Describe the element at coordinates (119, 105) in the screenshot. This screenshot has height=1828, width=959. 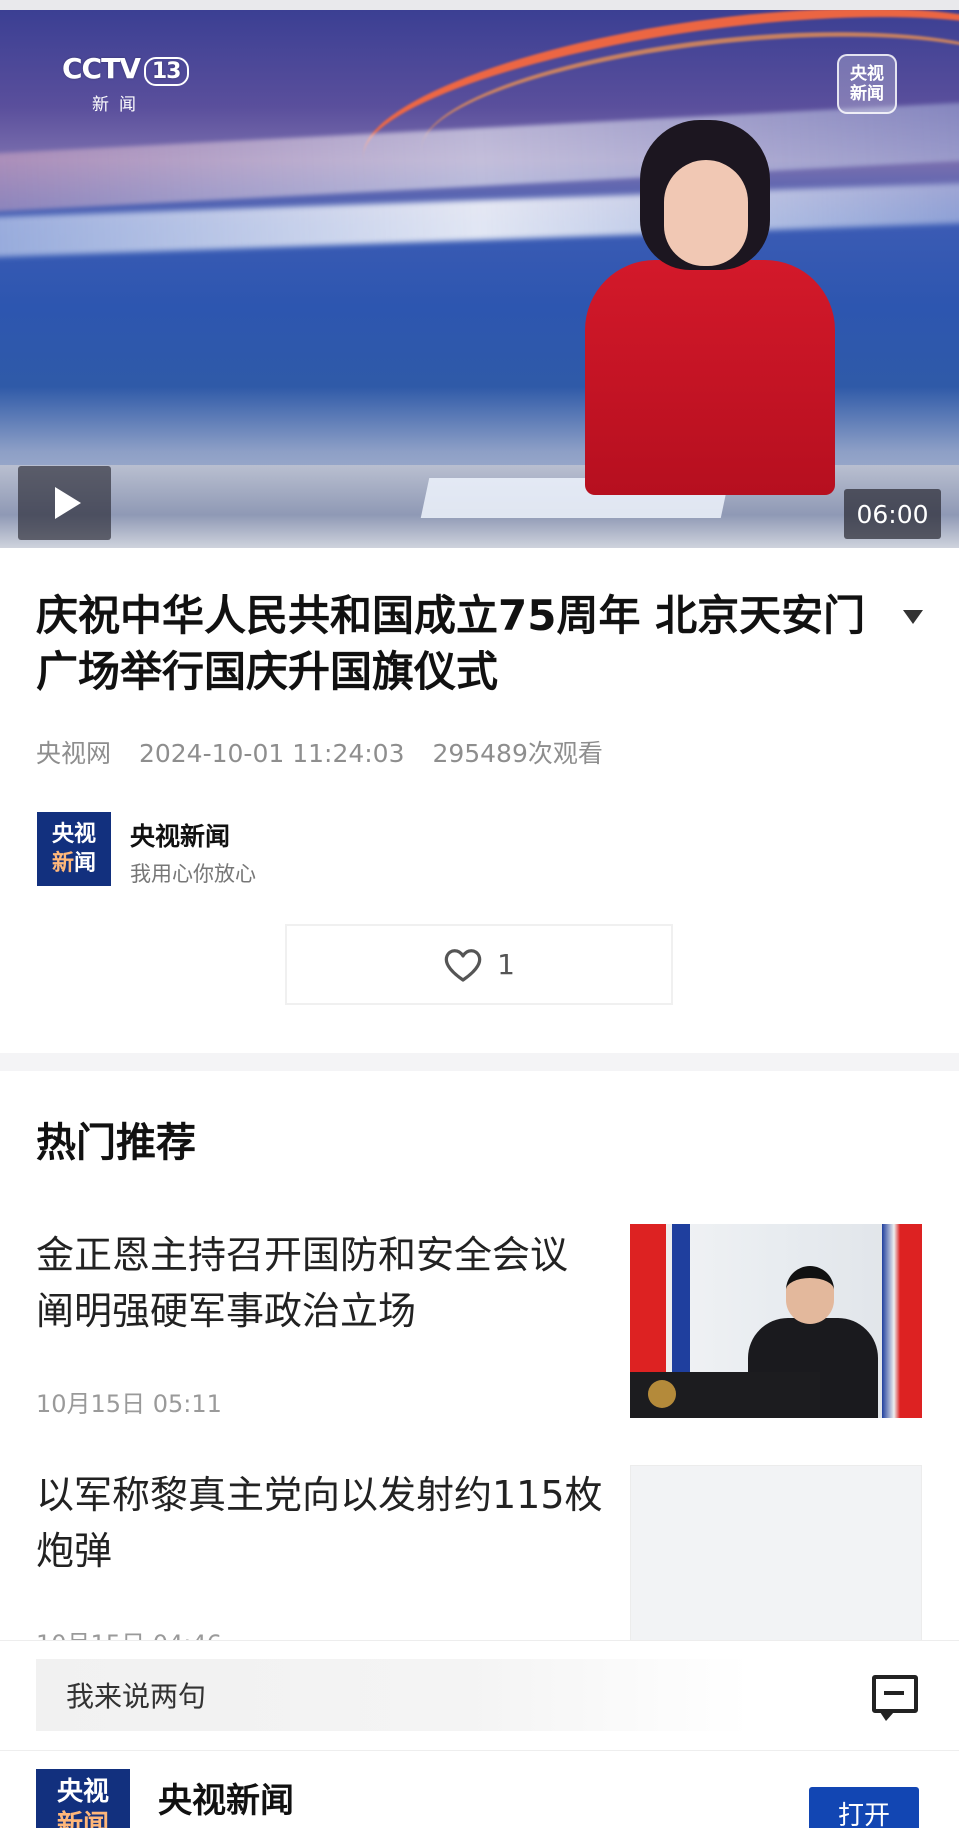
I see `cctv-logo-subtitle: 新闻` at that location.